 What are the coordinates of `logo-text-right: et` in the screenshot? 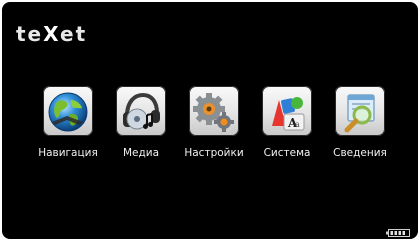 It's located at (74, 34).